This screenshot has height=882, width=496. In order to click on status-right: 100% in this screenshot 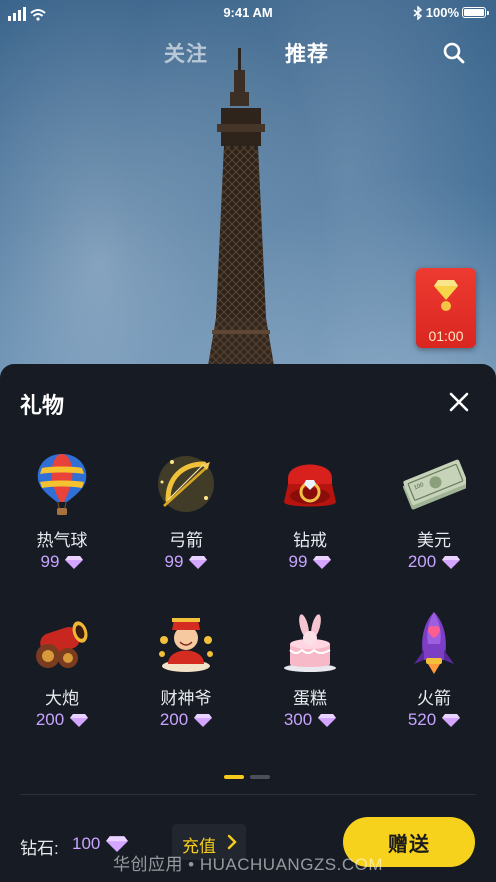, I will do `click(451, 12)`.